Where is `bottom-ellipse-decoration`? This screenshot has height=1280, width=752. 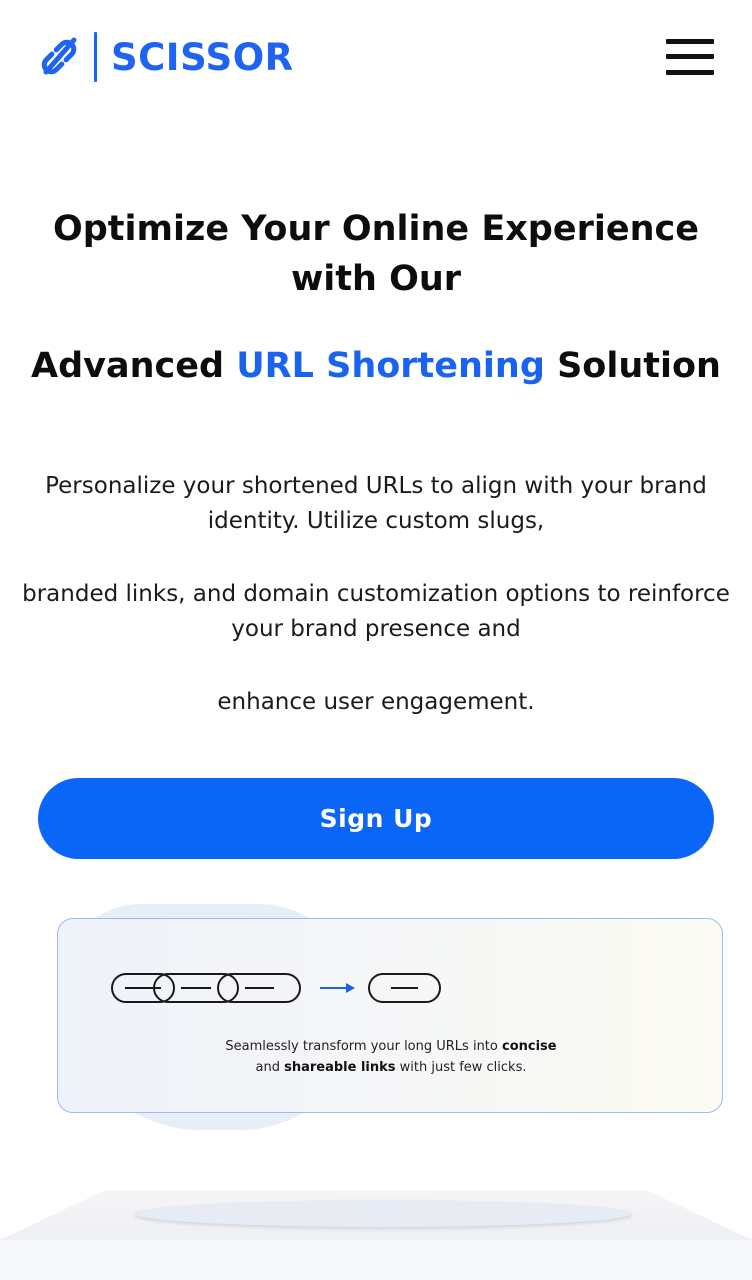
bottom-ellipse-decoration is located at coordinates (383, 1213).